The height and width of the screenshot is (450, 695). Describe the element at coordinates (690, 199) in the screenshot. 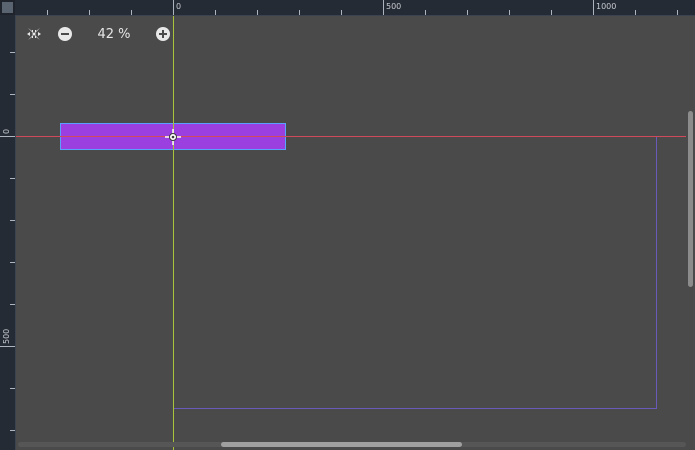

I see `vertical-scrollbar-thumb` at that location.